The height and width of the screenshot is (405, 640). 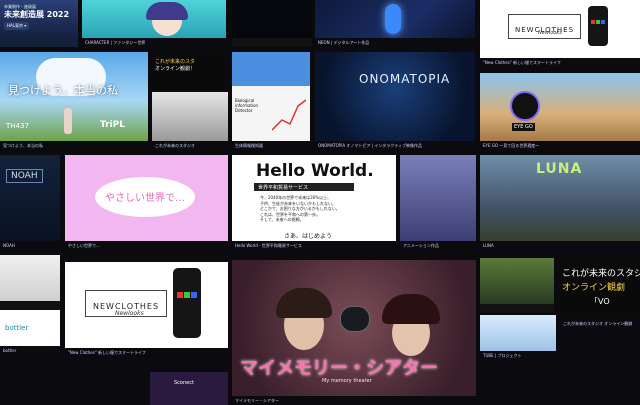 I want to click on thumbnail: ONOMATOPIA, so click(x=395, y=96).